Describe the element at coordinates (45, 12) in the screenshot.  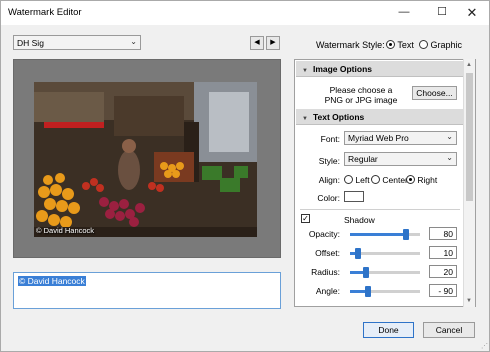
I see `window-title: Watermark Editor` at that location.